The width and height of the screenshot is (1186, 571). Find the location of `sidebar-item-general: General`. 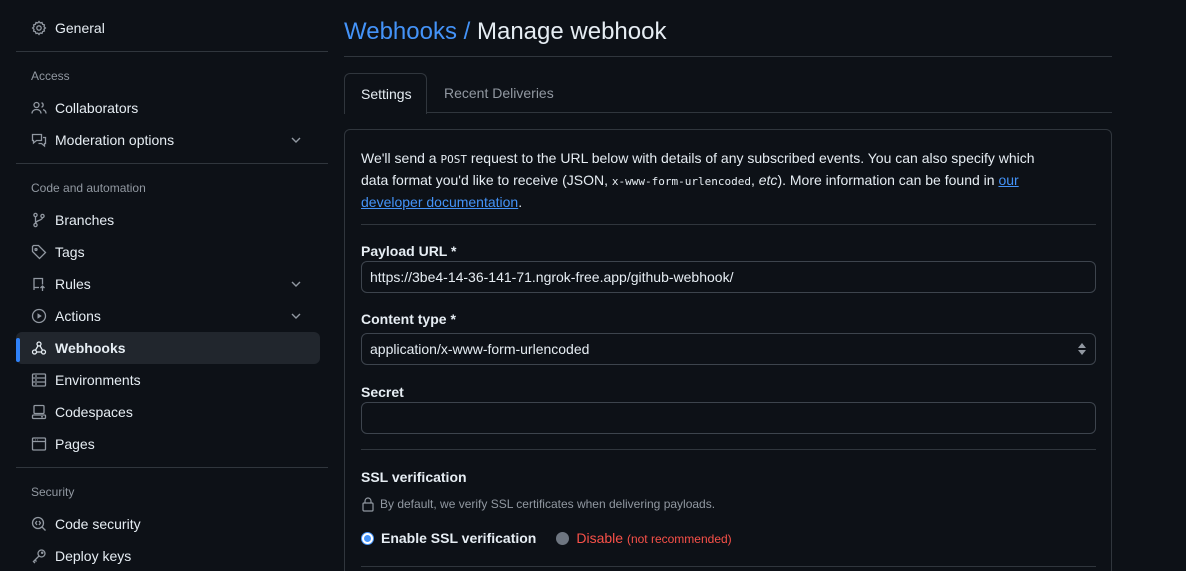

sidebar-item-general: General is located at coordinates (168, 28).